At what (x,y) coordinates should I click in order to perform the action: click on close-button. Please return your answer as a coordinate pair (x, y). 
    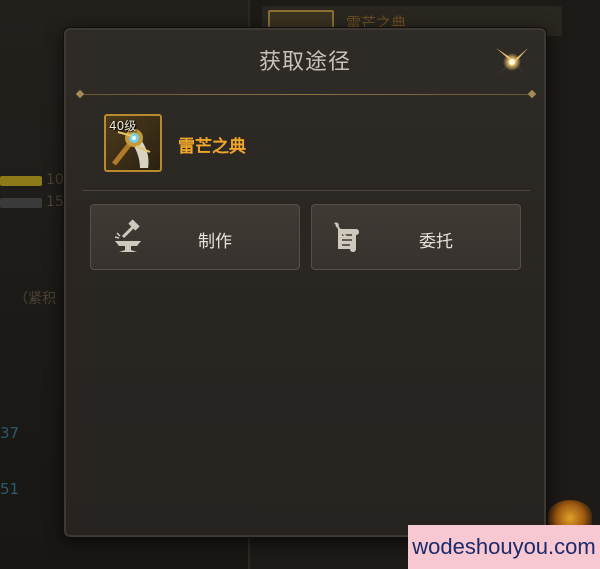
    Looking at the image, I should click on (512, 62).